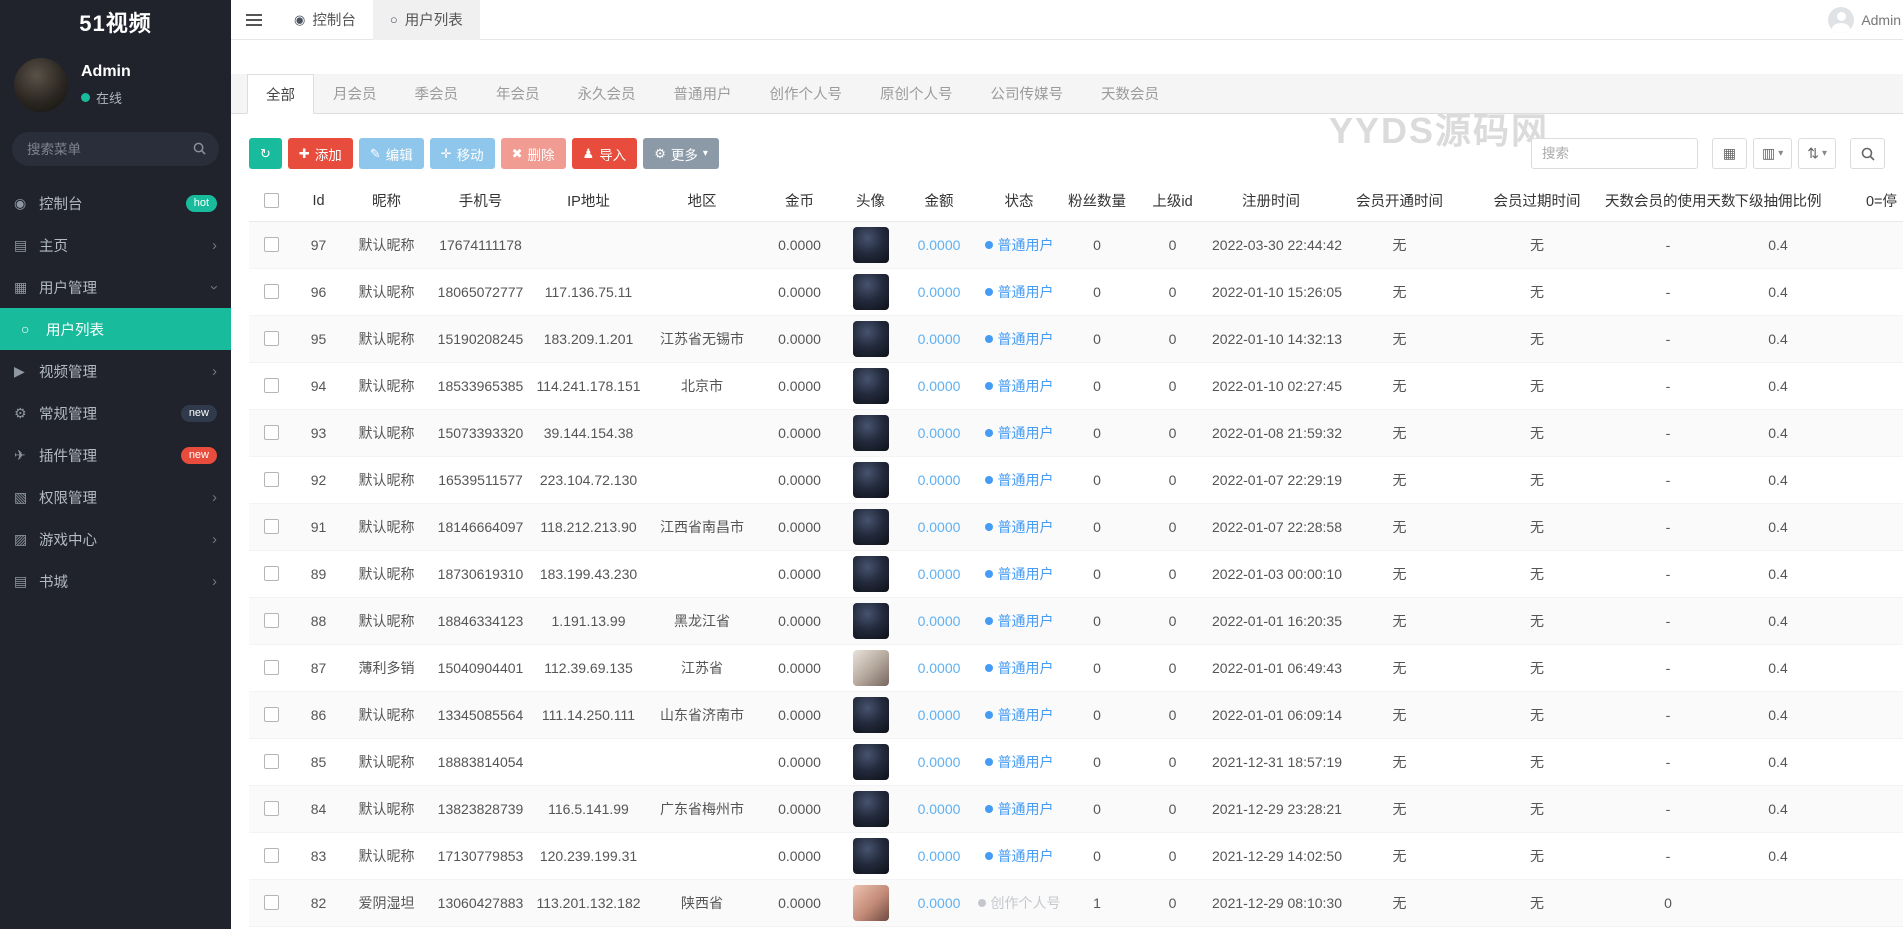 This screenshot has width=1903, height=929. What do you see at coordinates (386, 201) in the screenshot?
I see `col-header-1: 昵称` at bounding box center [386, 201].